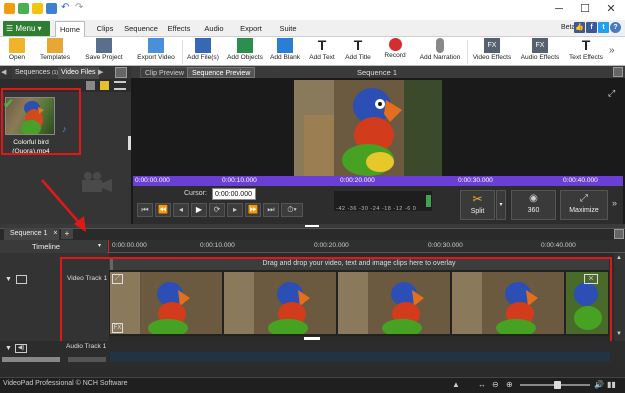 Image resolution: width=625 pixels, height=393 pixels. I want to click on timeline-header: Timeline ▾, so click(53, 246).